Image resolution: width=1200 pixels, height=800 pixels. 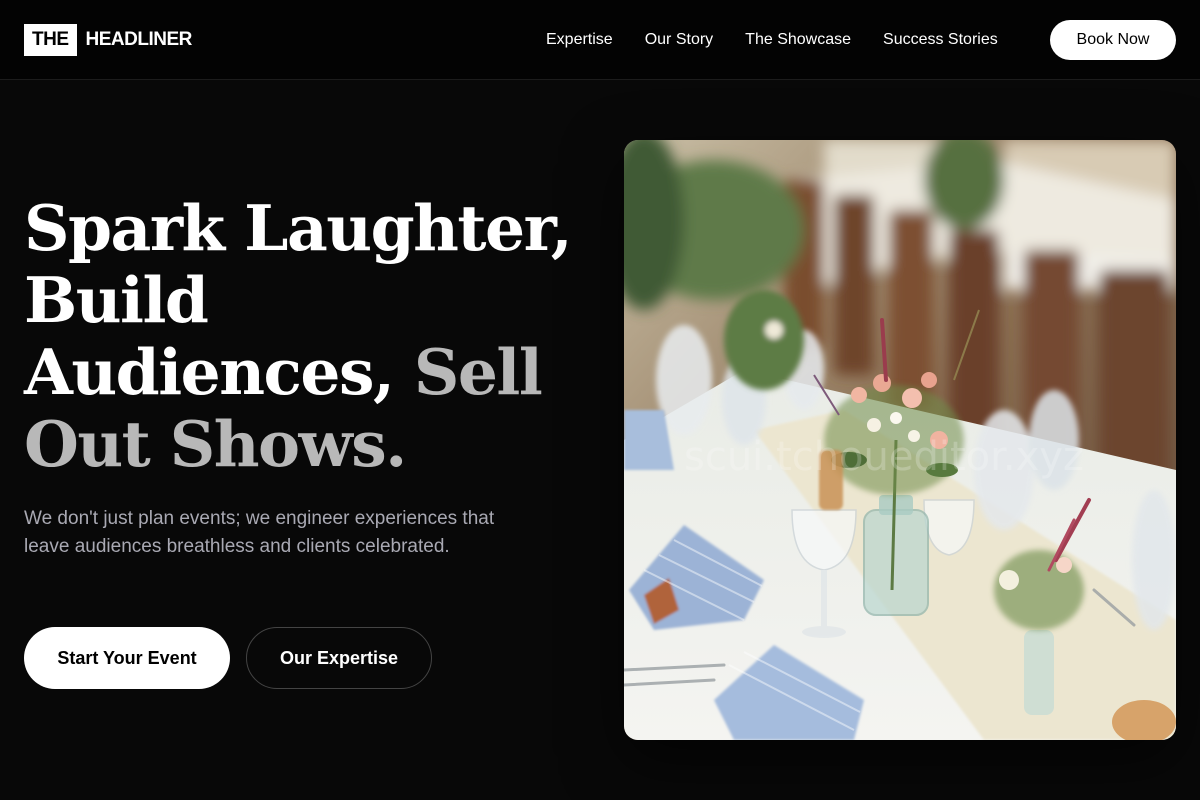 I want to click on book-now-button: Book Now, so click(x=1113, y=40).